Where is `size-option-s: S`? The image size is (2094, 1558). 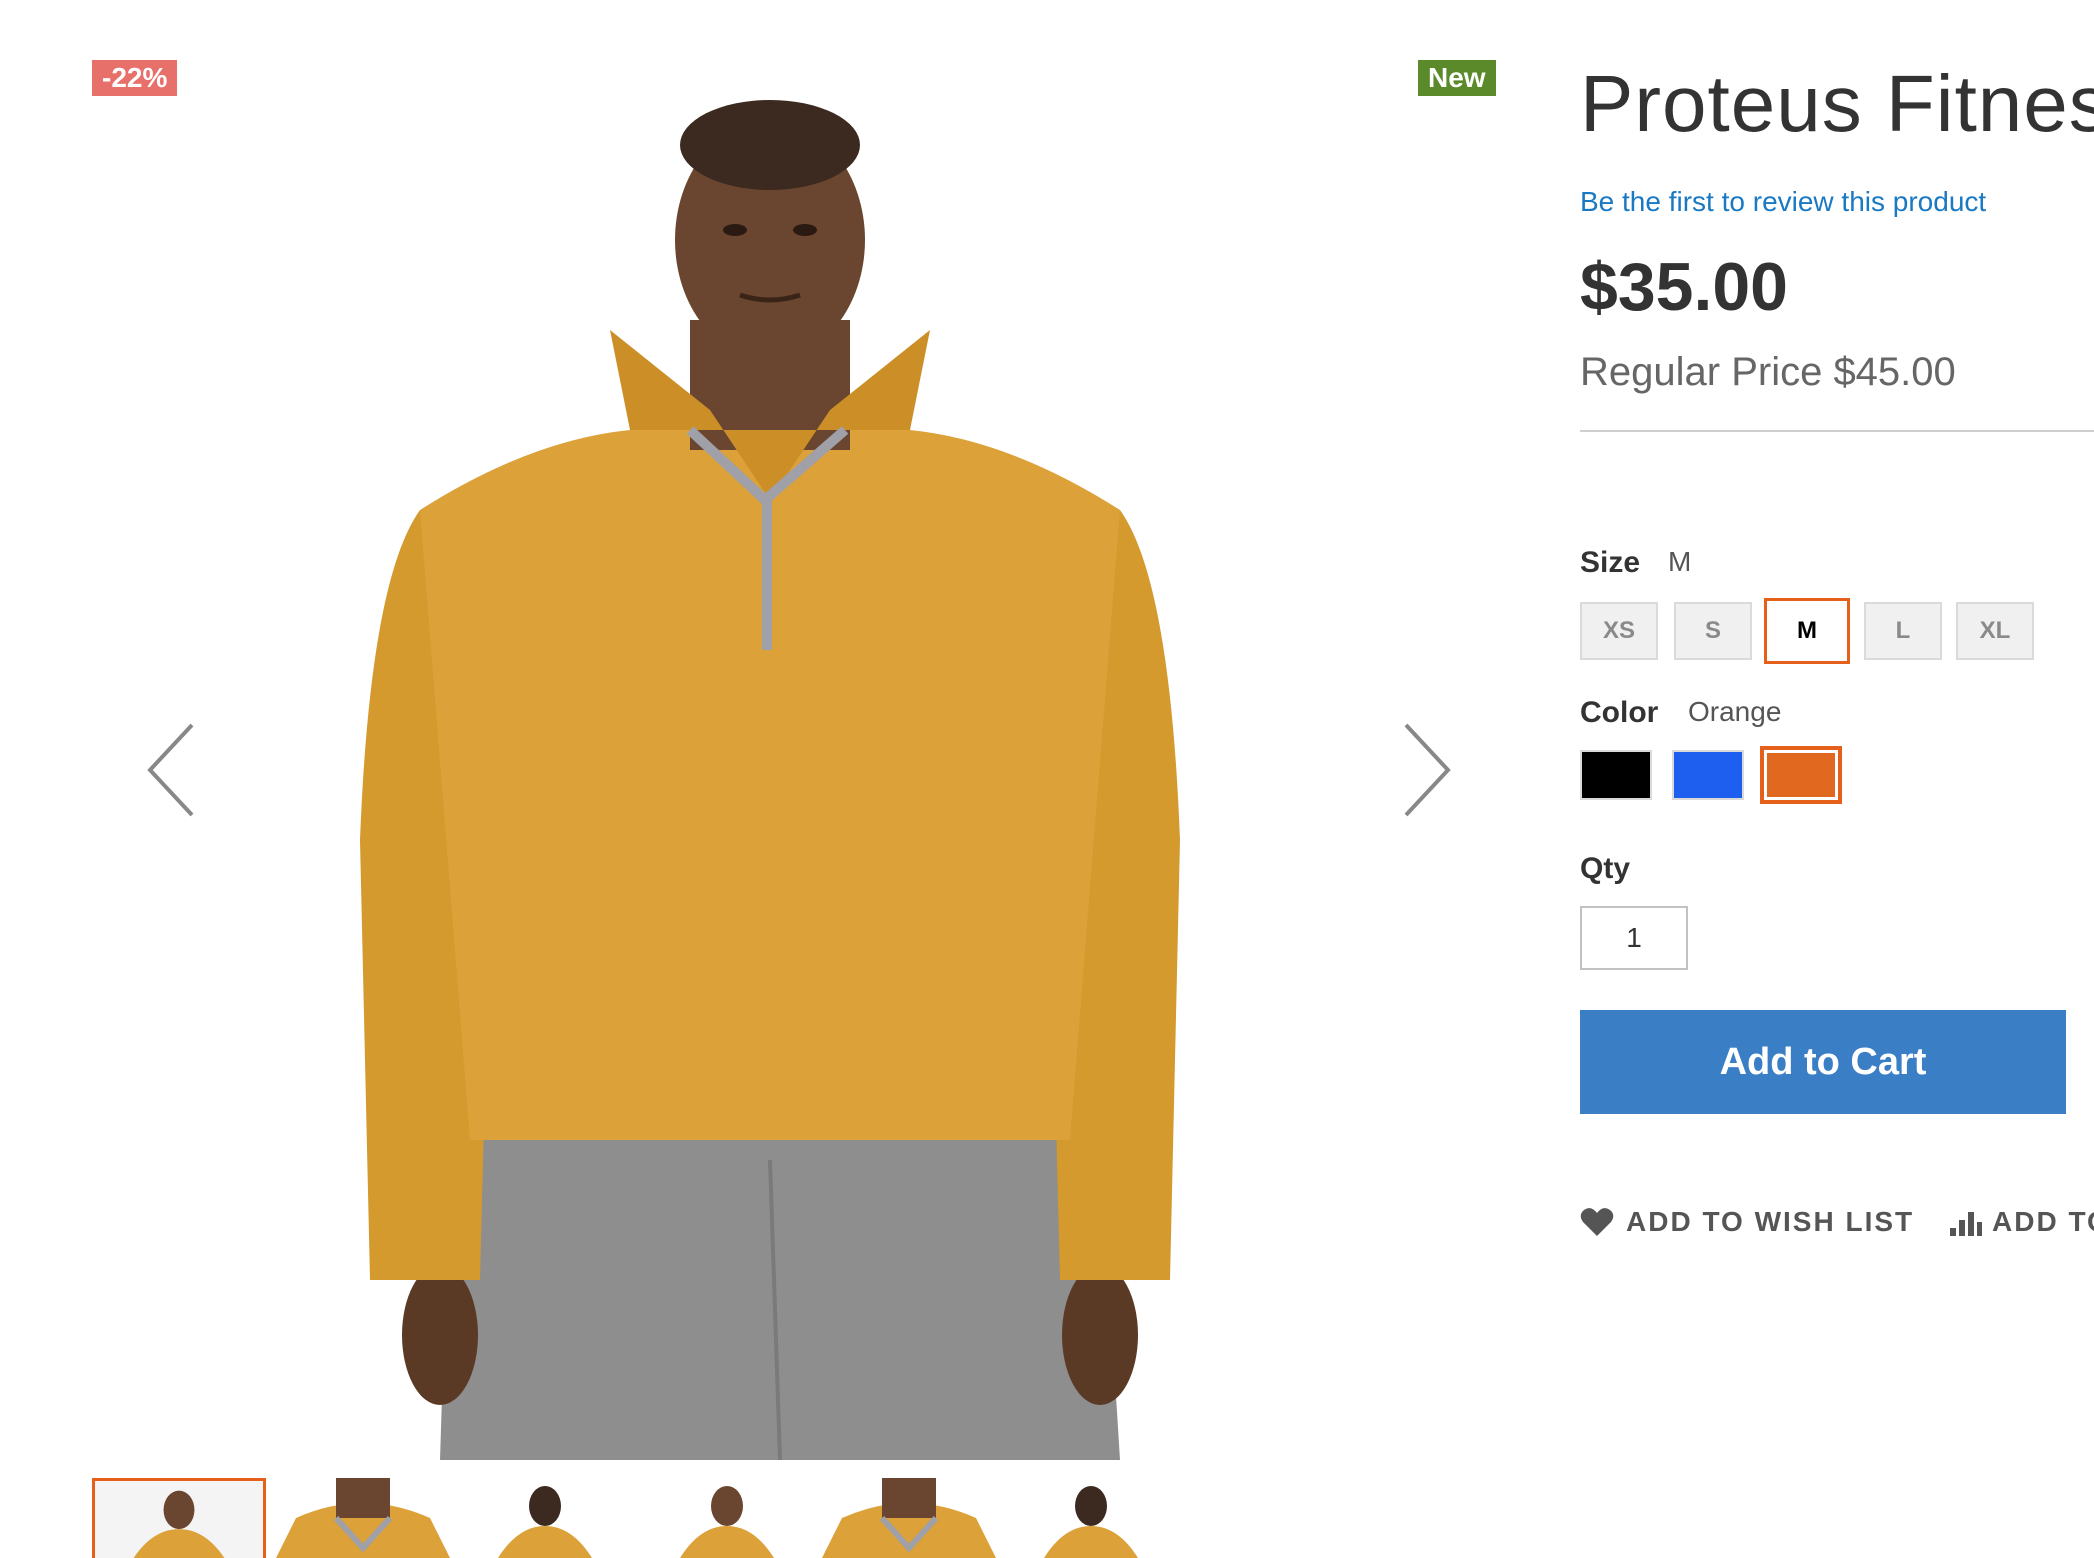
size-option-s: S is located at coordinates (1713, 631).